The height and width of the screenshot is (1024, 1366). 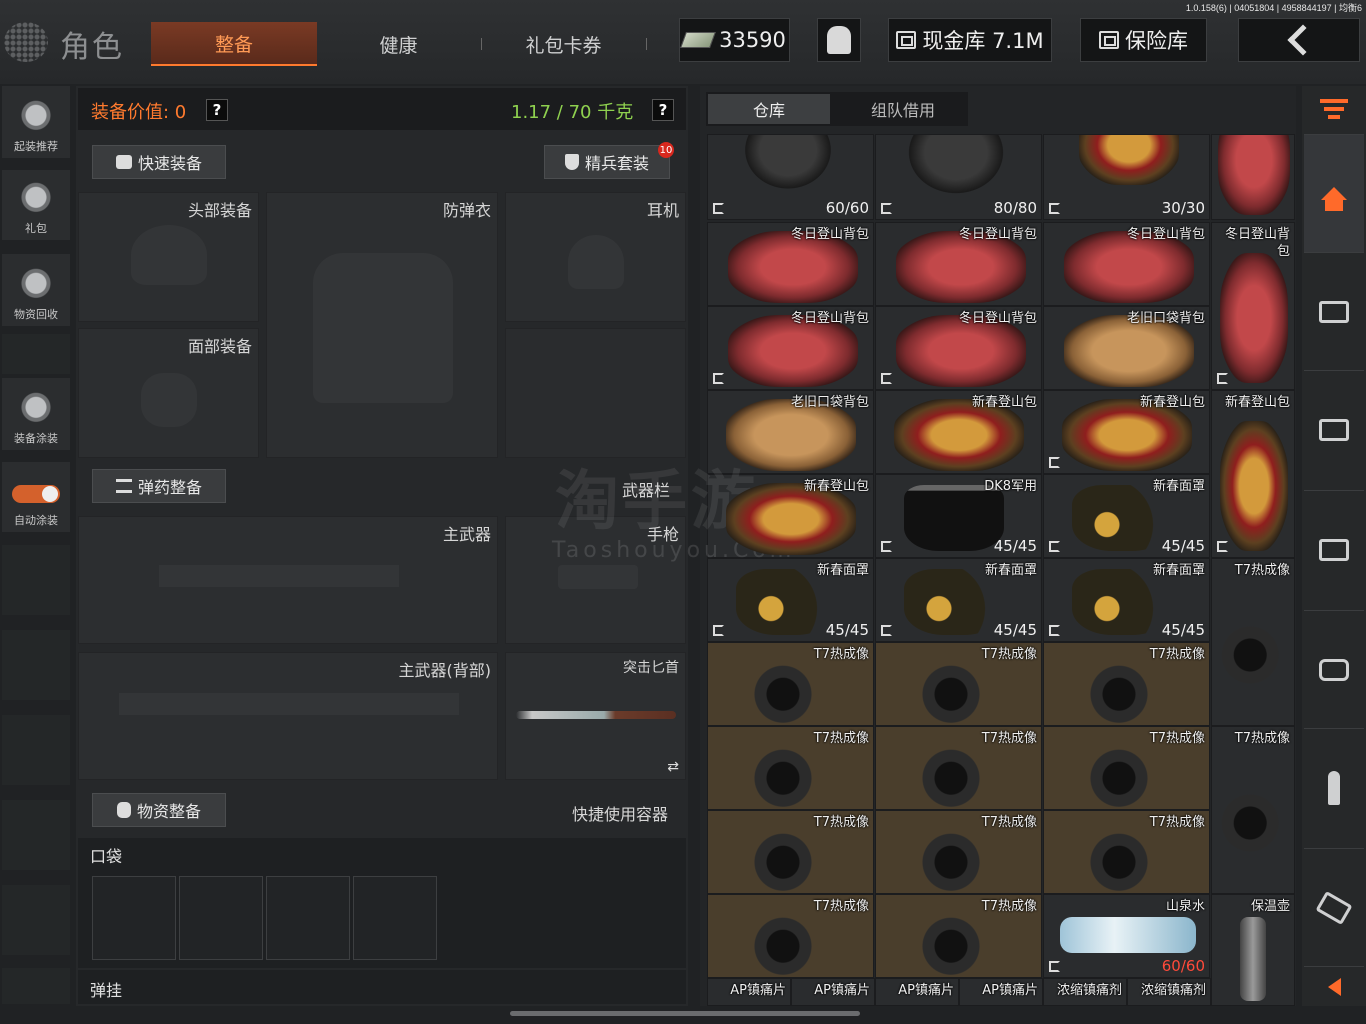 I want to click on ammo-prep-button: 弹药整备, so click(x=159, y=486).